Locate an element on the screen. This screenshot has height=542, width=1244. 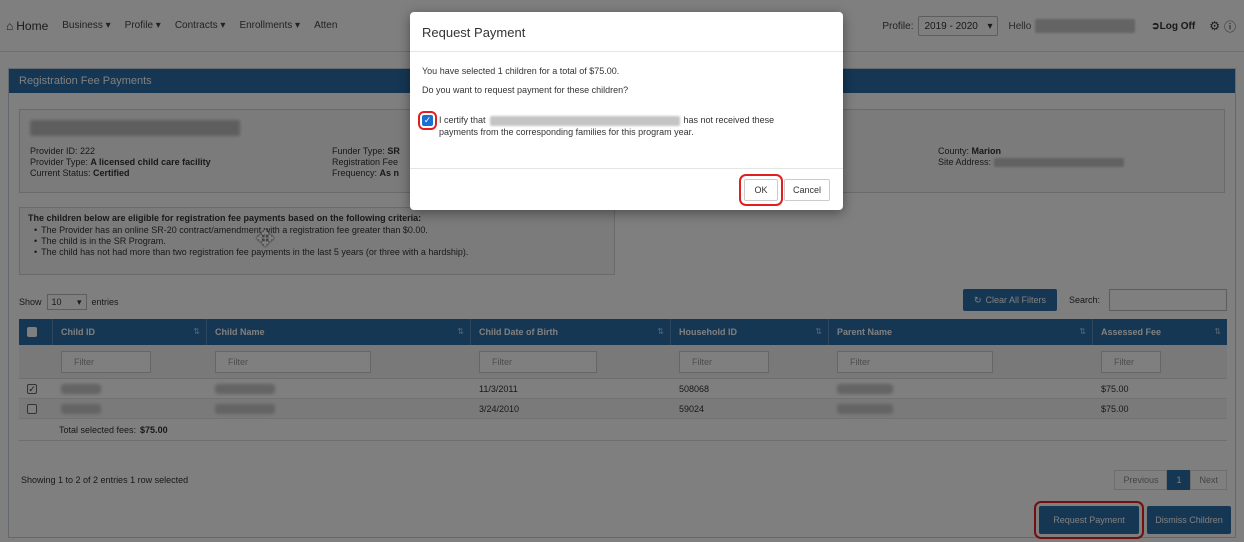
dialog-title: Request Payment is located at coordinates (626, 32).